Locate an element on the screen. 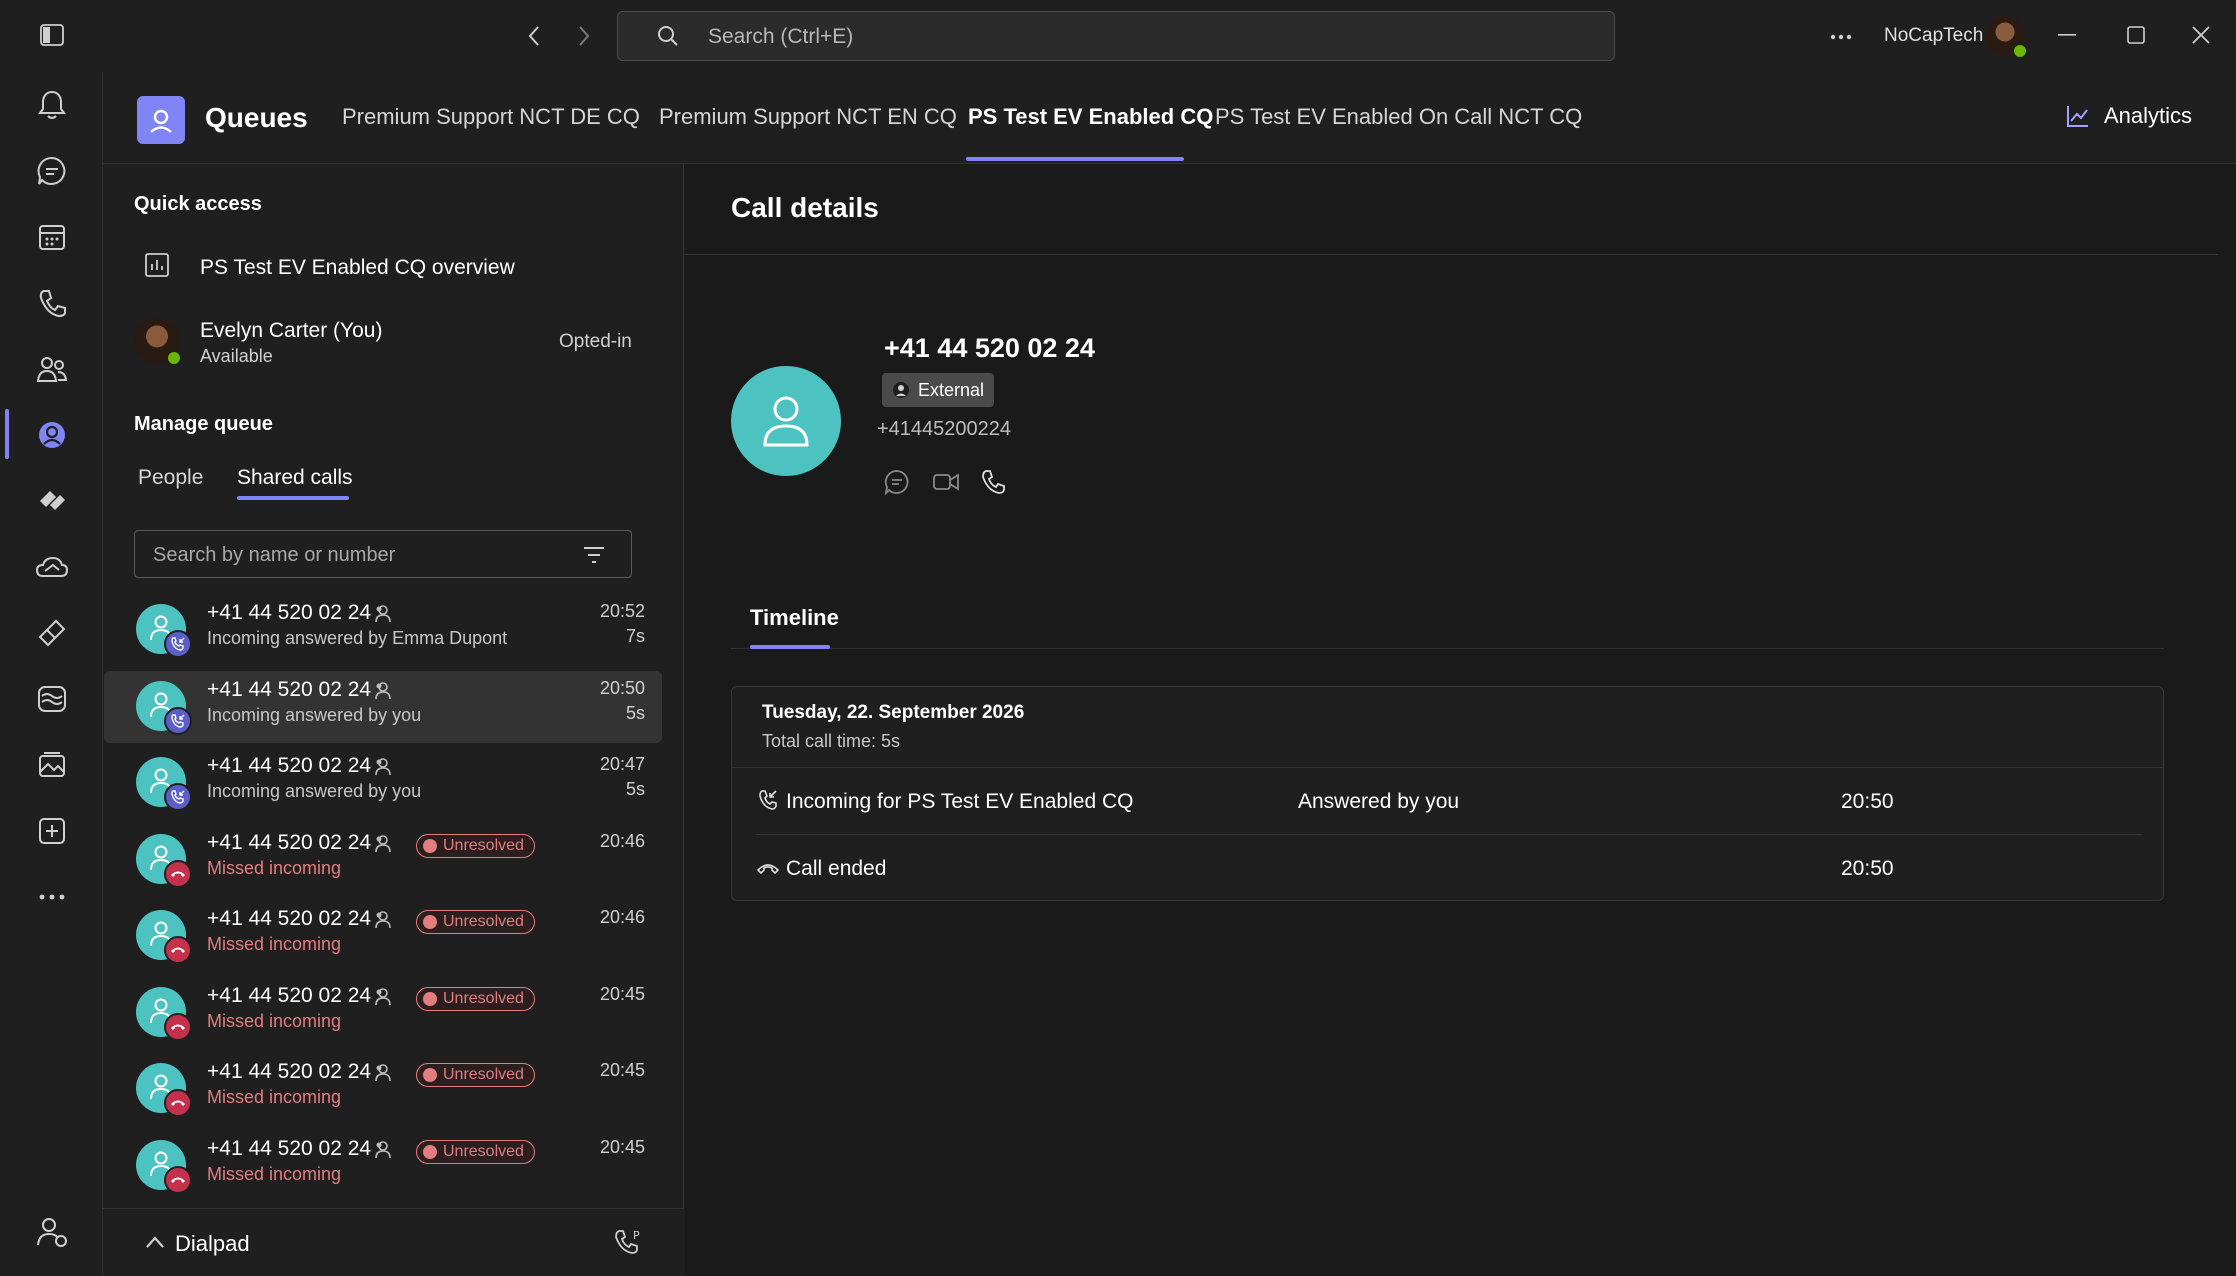 The image size is (2236, 1276). tab-premium-support-en: Premium Support NCT EN CQ is located at coordinates (808, 117).